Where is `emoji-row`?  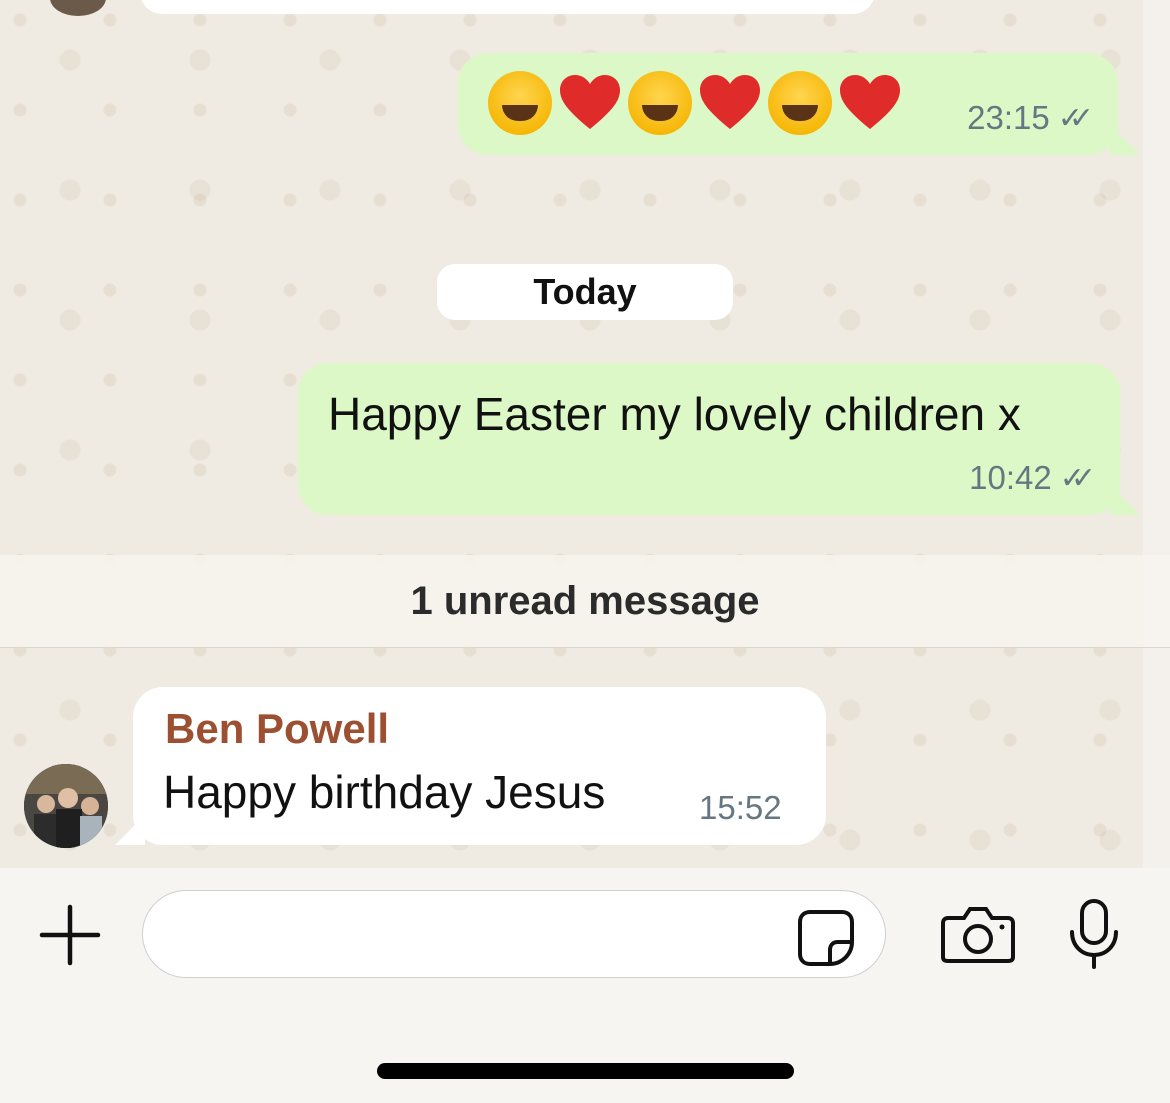 emoji-row is located at coordinates (695, 103).